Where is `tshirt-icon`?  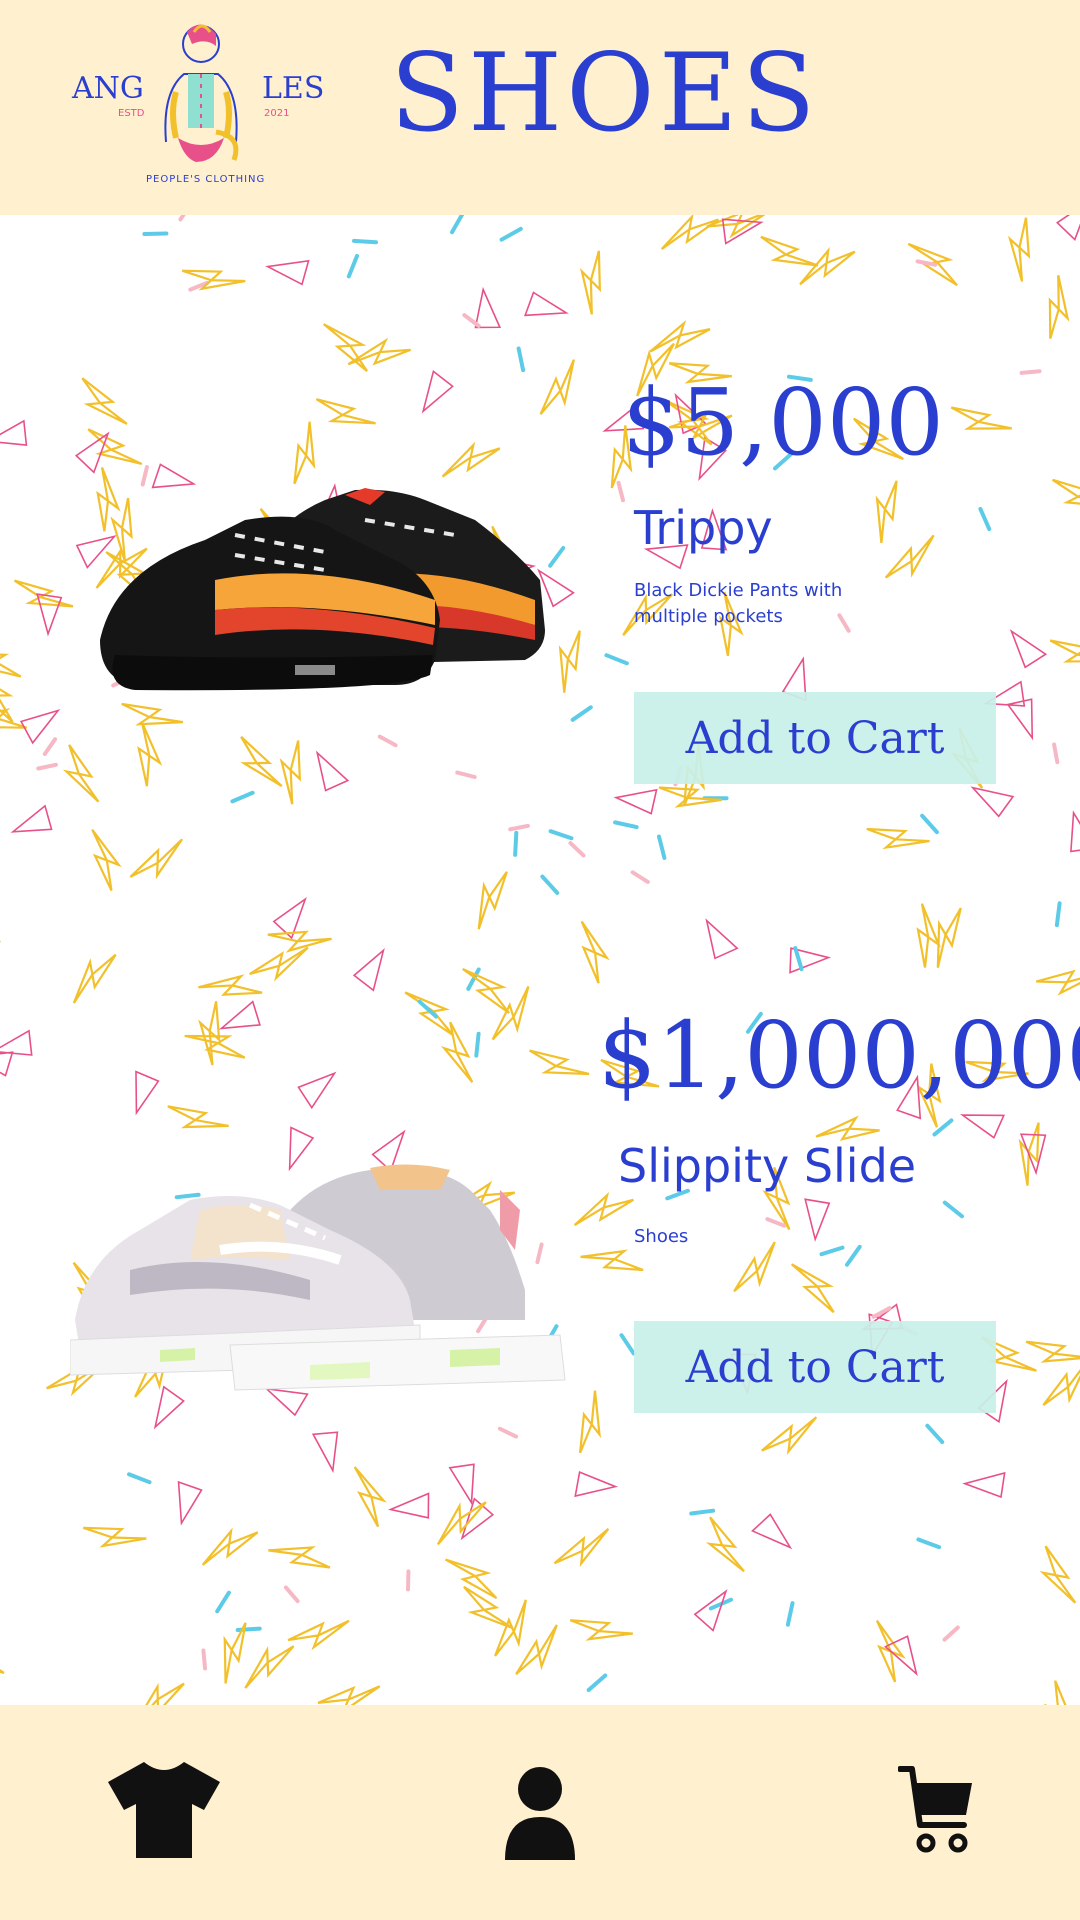
tshirt-icon is located at coordinates (164, 1810).